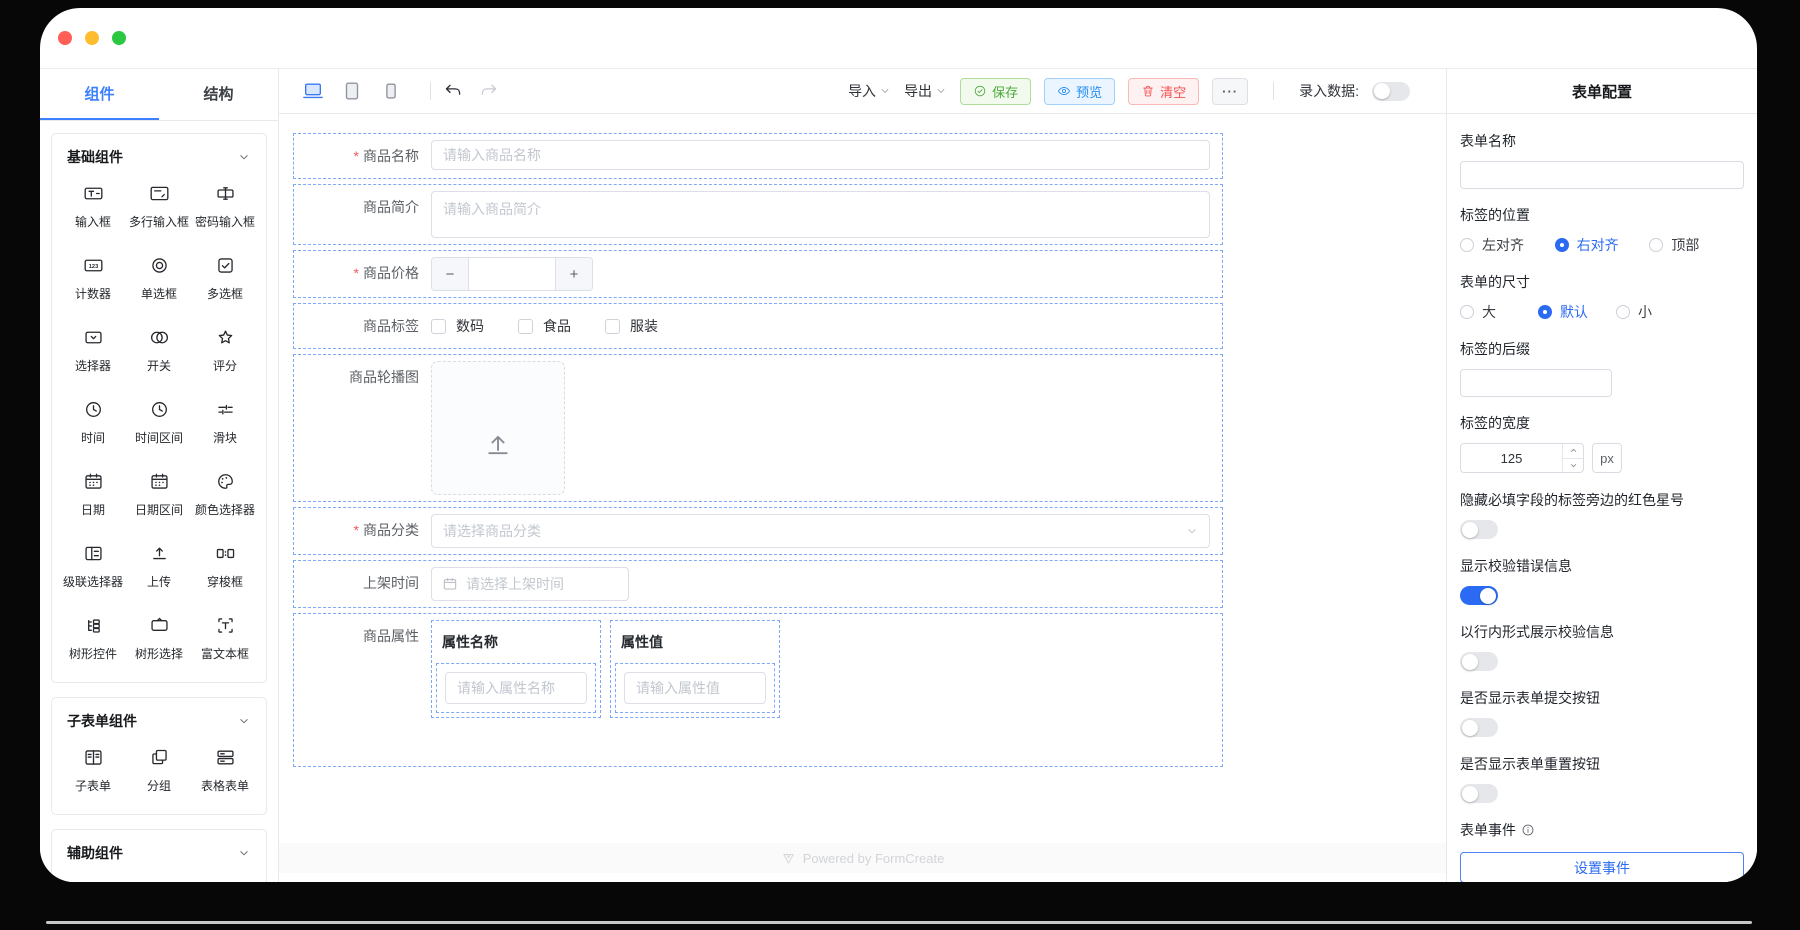  What do you see at coordinates (225, 638) in the screenshot?
I see `component-item: 富文本框` at bounding box center [225, 638].